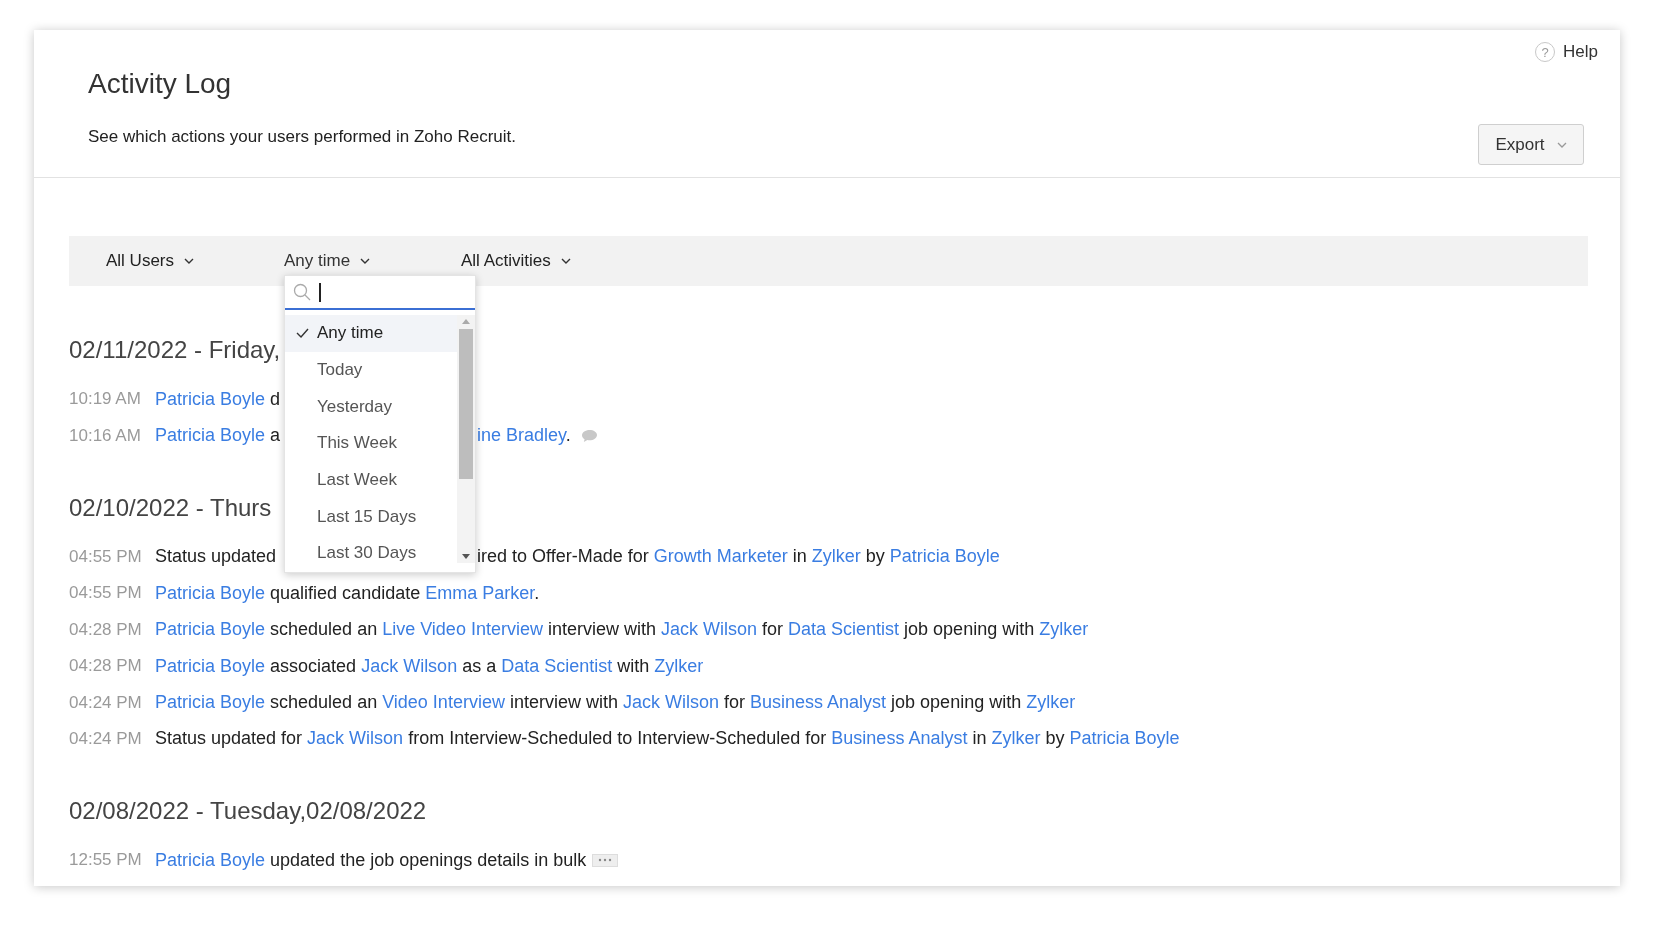 This screenshot has height=925, width=1654. I want to click on record-link: Video Interview, so click(443, 702).